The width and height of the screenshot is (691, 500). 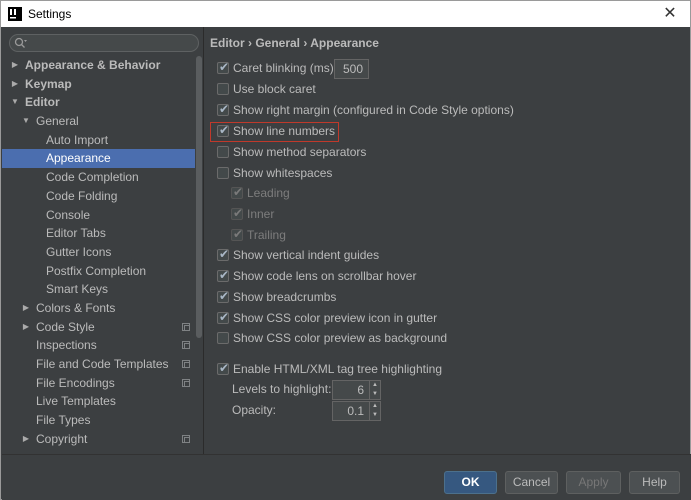 What do you see at coordinates (77, 289) in the screenshot?
I see `tree-item-label: Smart Keys` at bounding box center [77, 289].